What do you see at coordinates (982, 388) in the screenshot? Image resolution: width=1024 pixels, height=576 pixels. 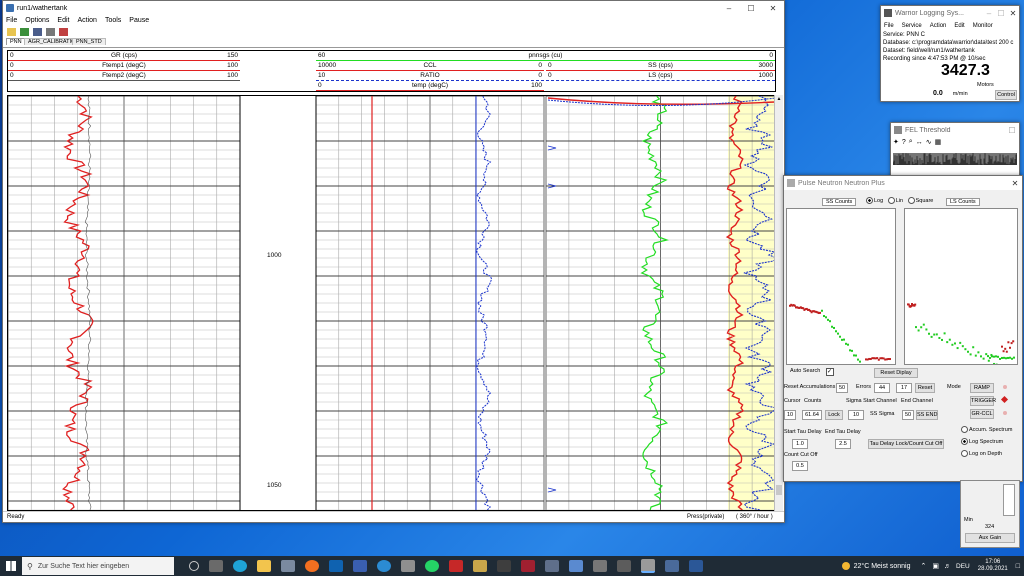 I see `ramp-button: RAMP` at bounding box center [982, 388].